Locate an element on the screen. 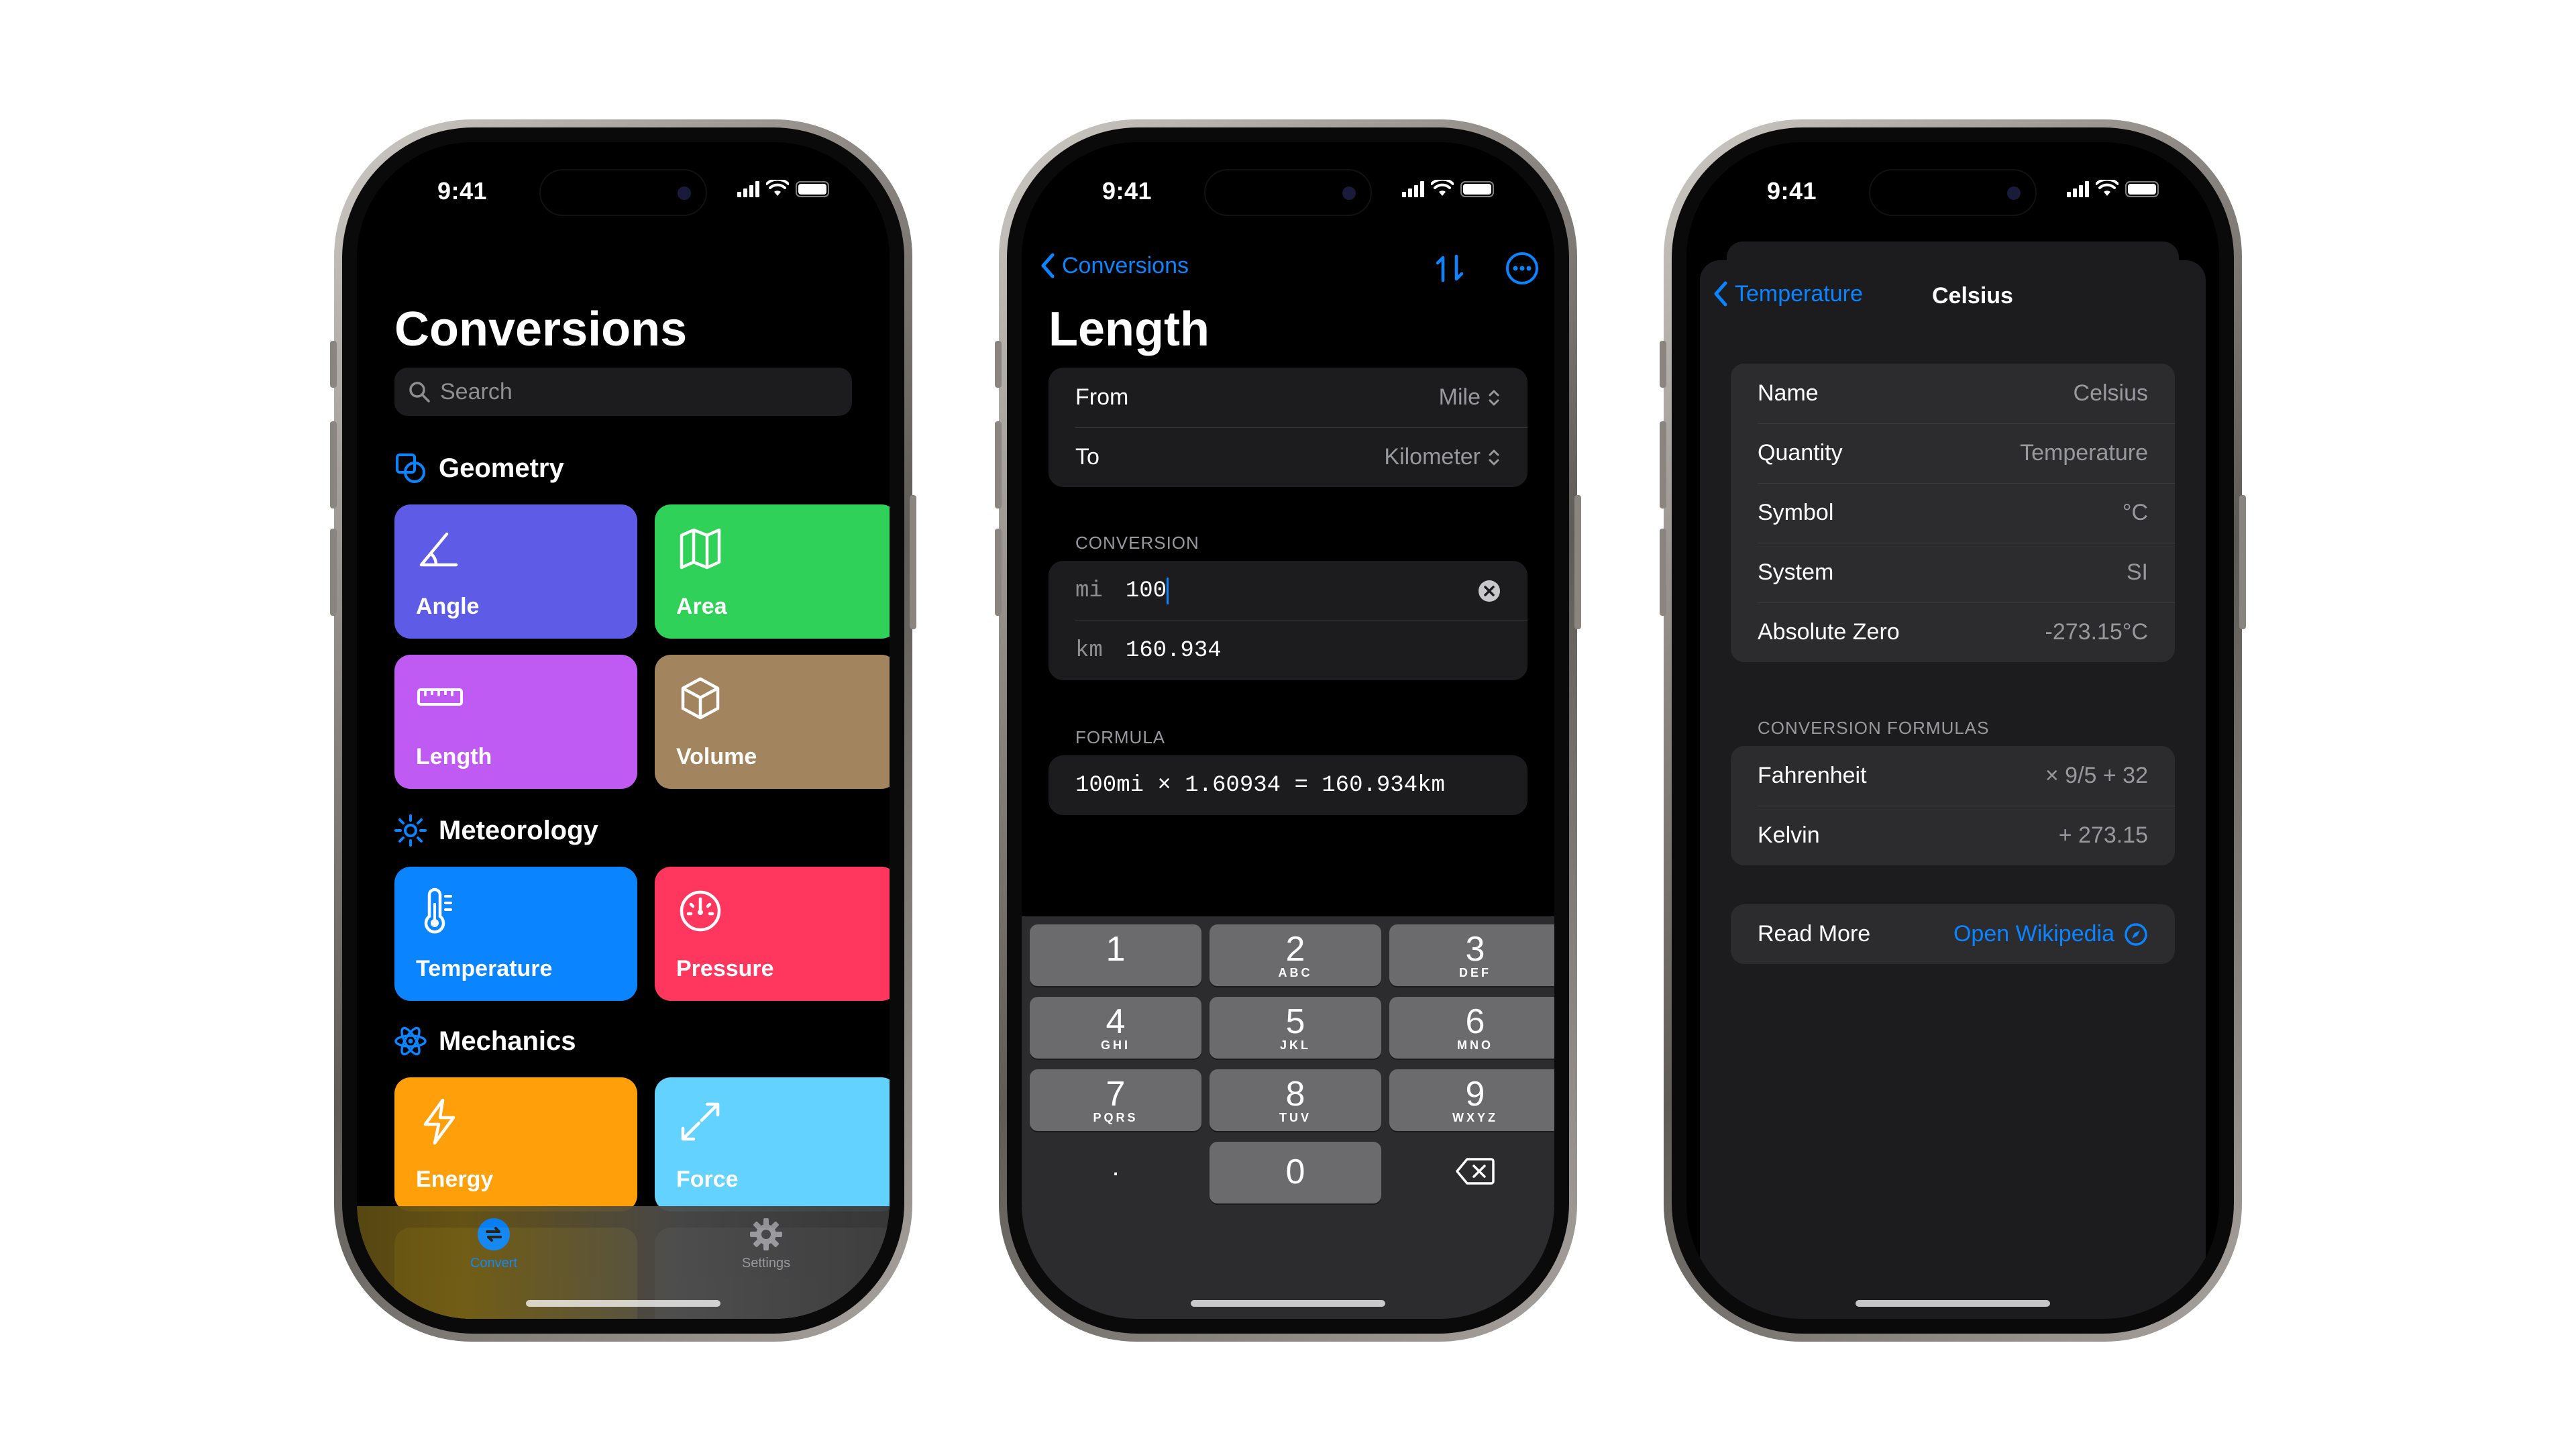 The width and height of the screenshot is (2576, 1449). key-3: 3 DEF is located at coordinates (1471, 955).